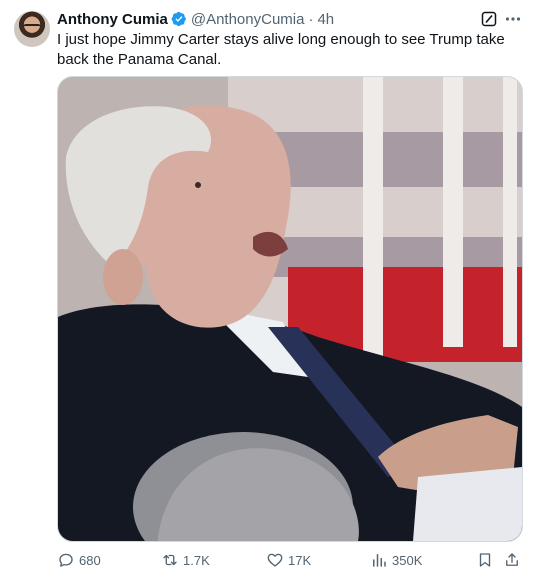  What do you see at coordinates (407, 560) in the screenshot?
I see `views-count: 350K` at bounding box center [407, 560].